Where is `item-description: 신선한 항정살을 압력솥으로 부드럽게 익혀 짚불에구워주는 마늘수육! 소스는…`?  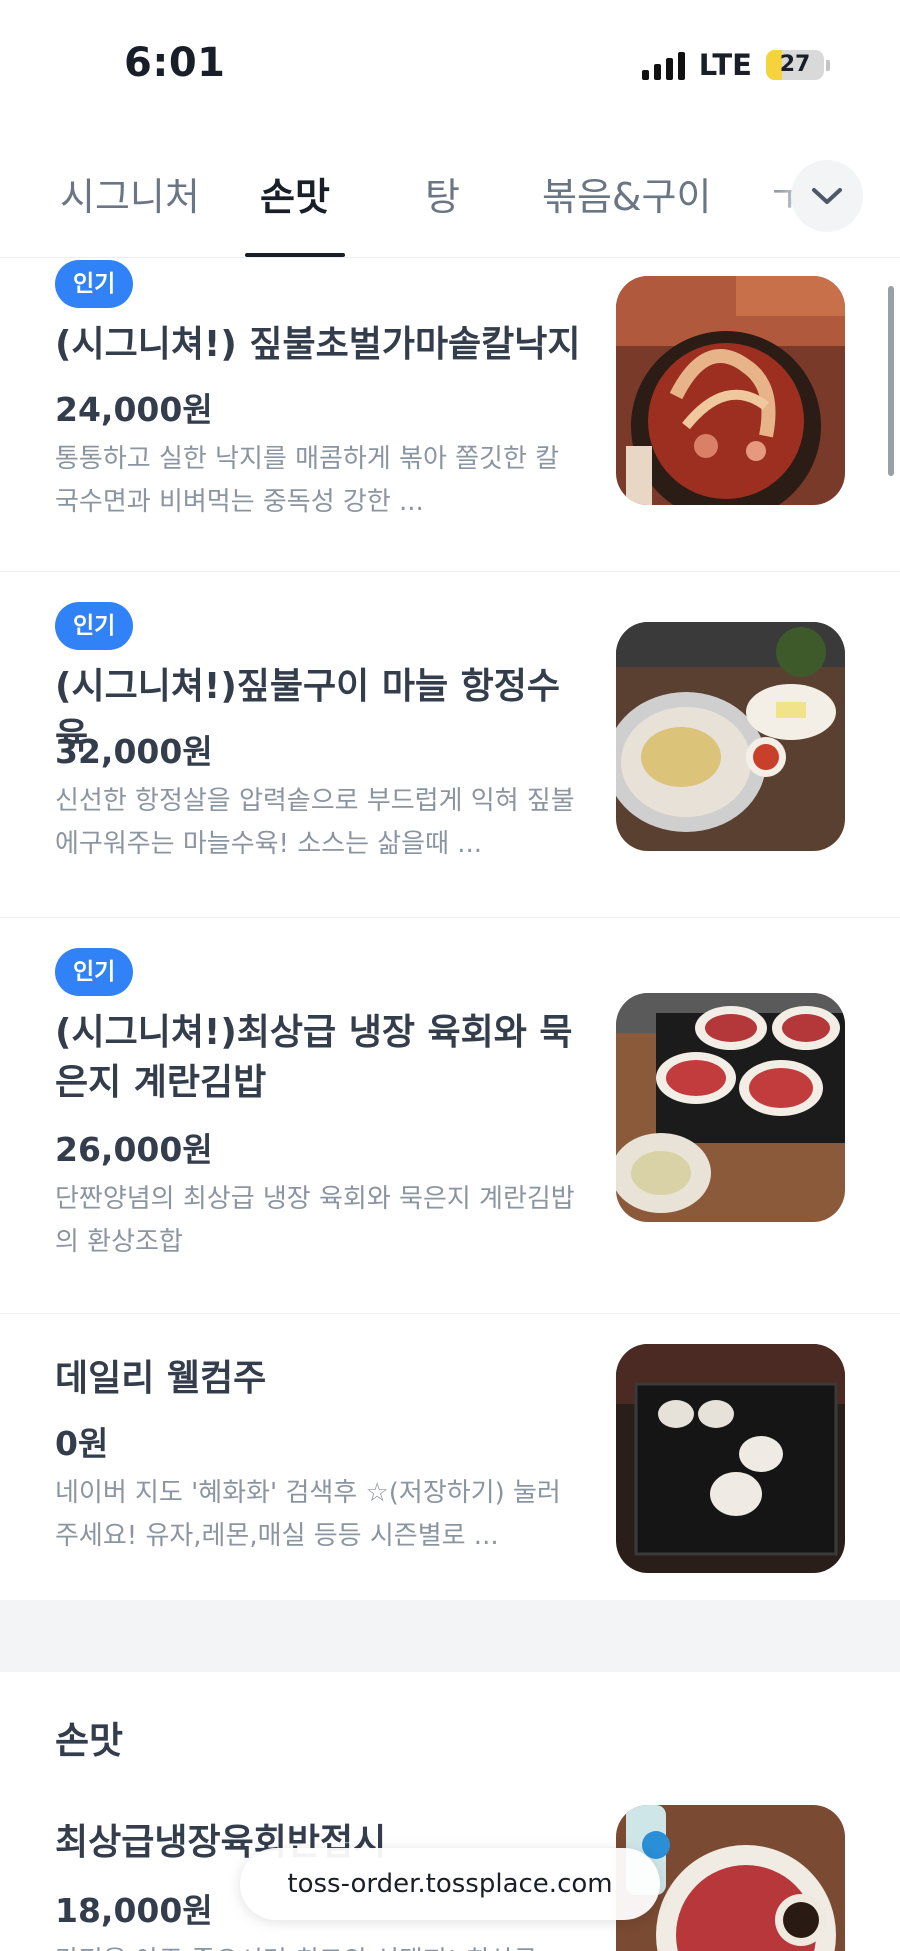
item-description: 신선한 항정살을 압력솥으로 부드럽게 익혀 짚불에구워주는 마늘수육! 소스는… is located at coordinates (315, 822).